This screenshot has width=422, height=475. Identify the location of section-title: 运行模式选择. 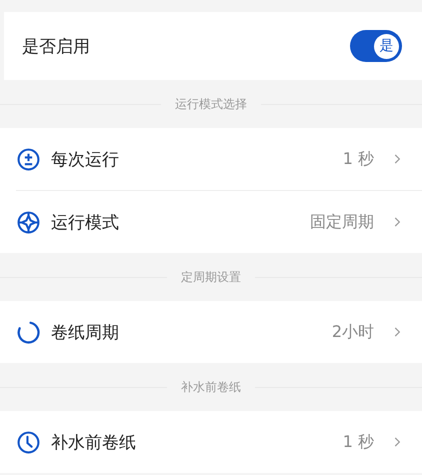
(211, 104).